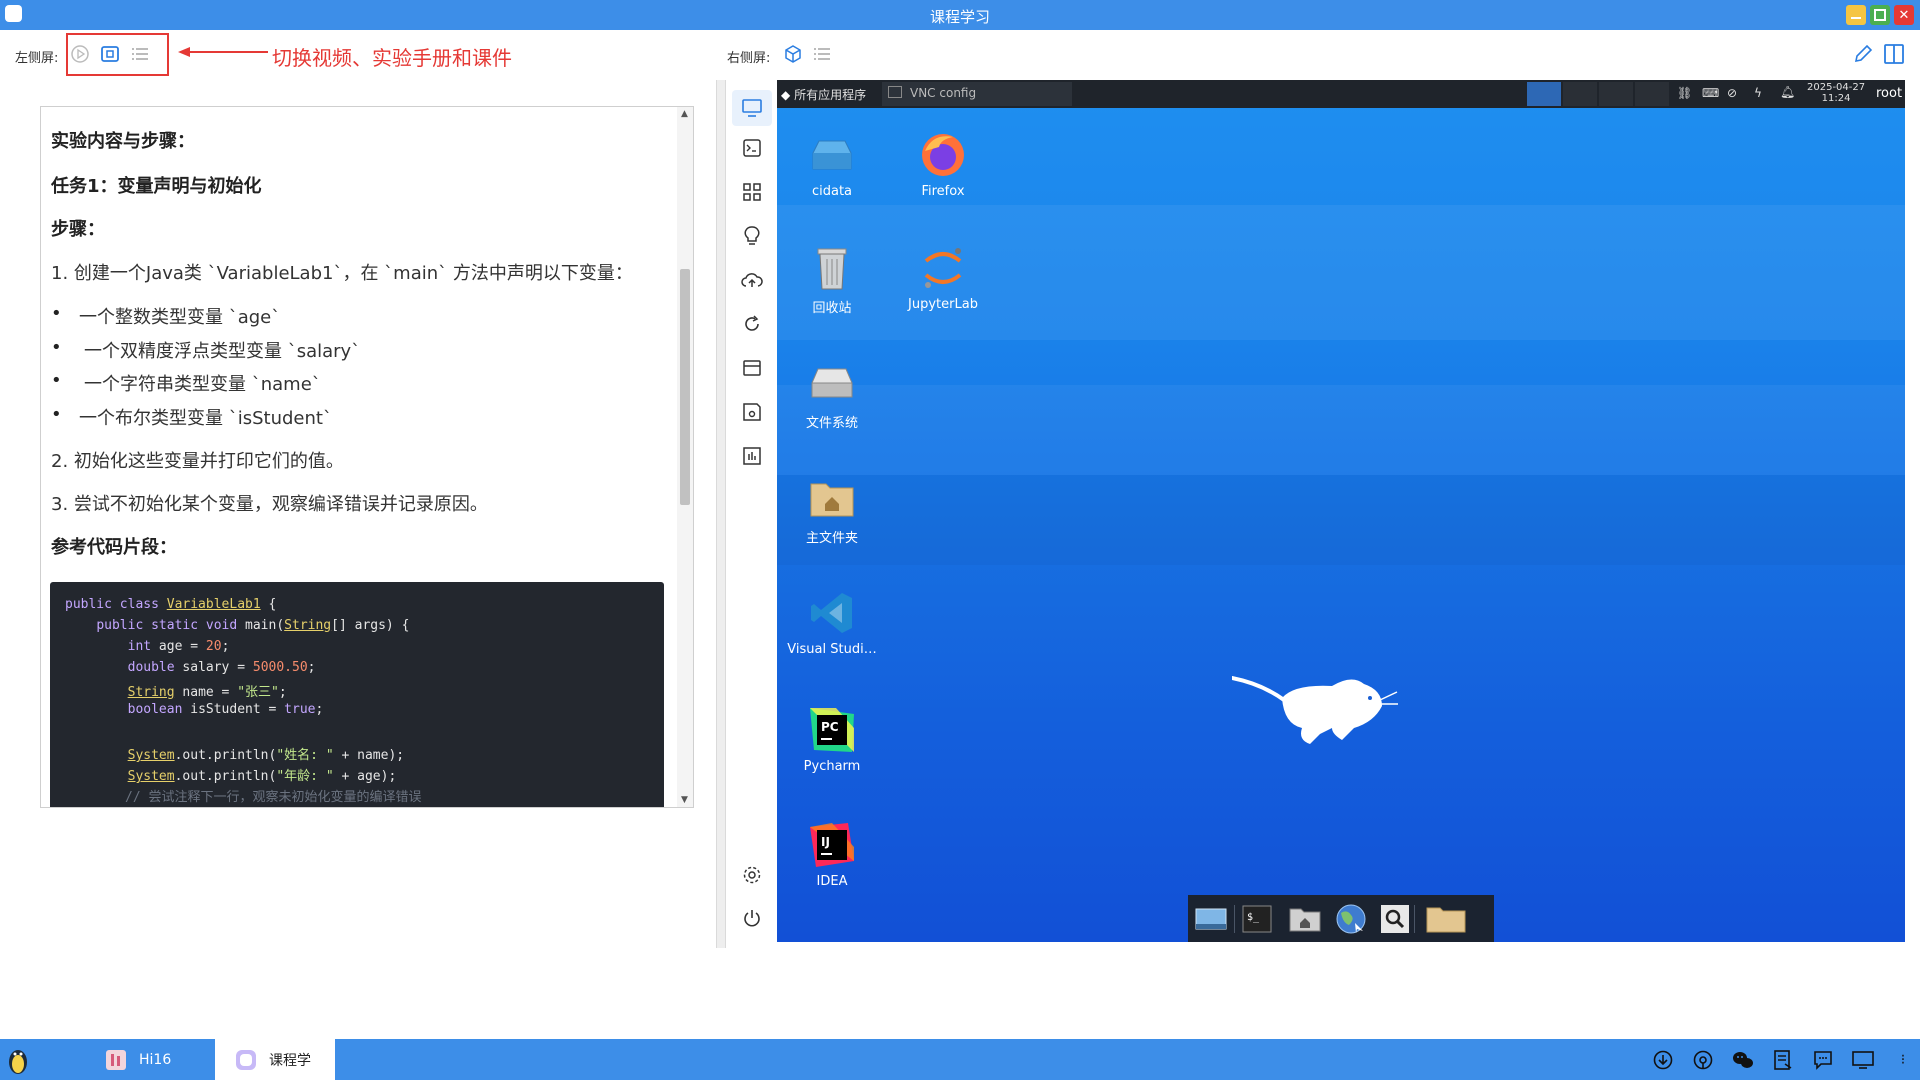 The height and width of the screenshot is (1080, 1920). I want to click on desktop-icon-label: Firefox, so click(943, 191).